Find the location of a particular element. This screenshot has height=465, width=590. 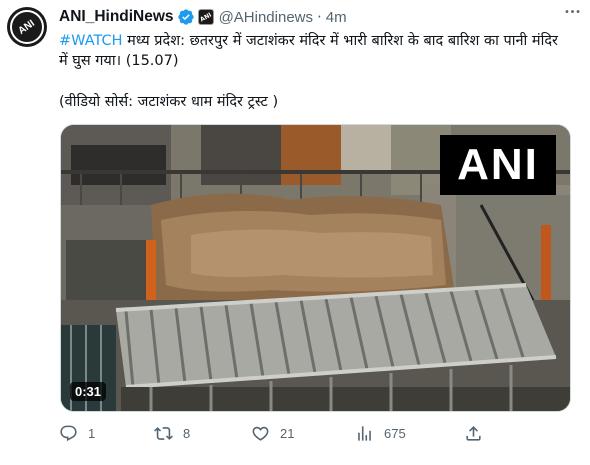

avatar: ANI is located at coordinates (27, 27).